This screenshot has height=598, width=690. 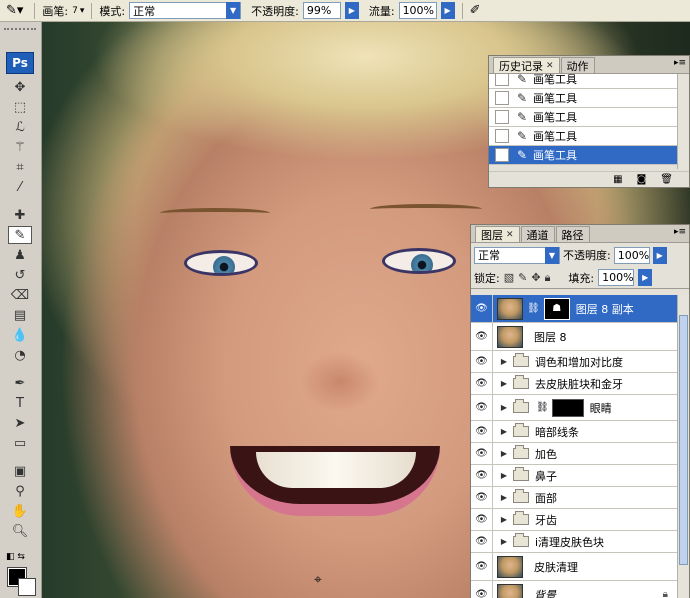 What do you see at coordinates (20, 295) in the screenshot?
I see `eraser-tool-icon: ⌫` at bounding box center [20, 295].